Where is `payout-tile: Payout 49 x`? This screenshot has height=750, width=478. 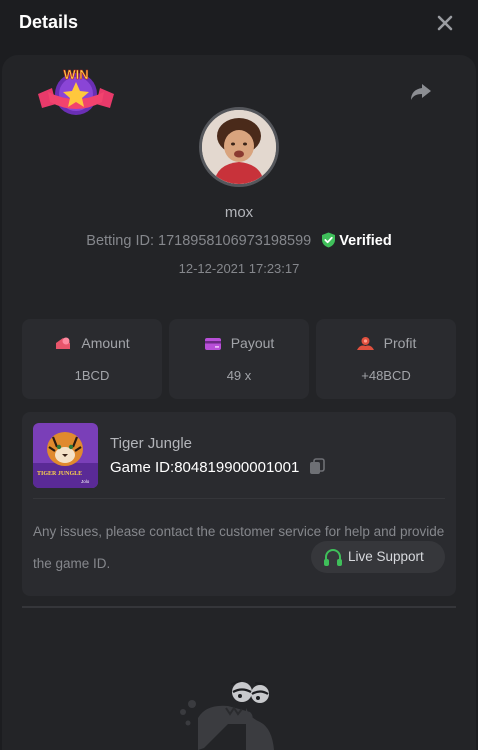 payout-tile: Payout 49 x is located at coordinates (239, 359).